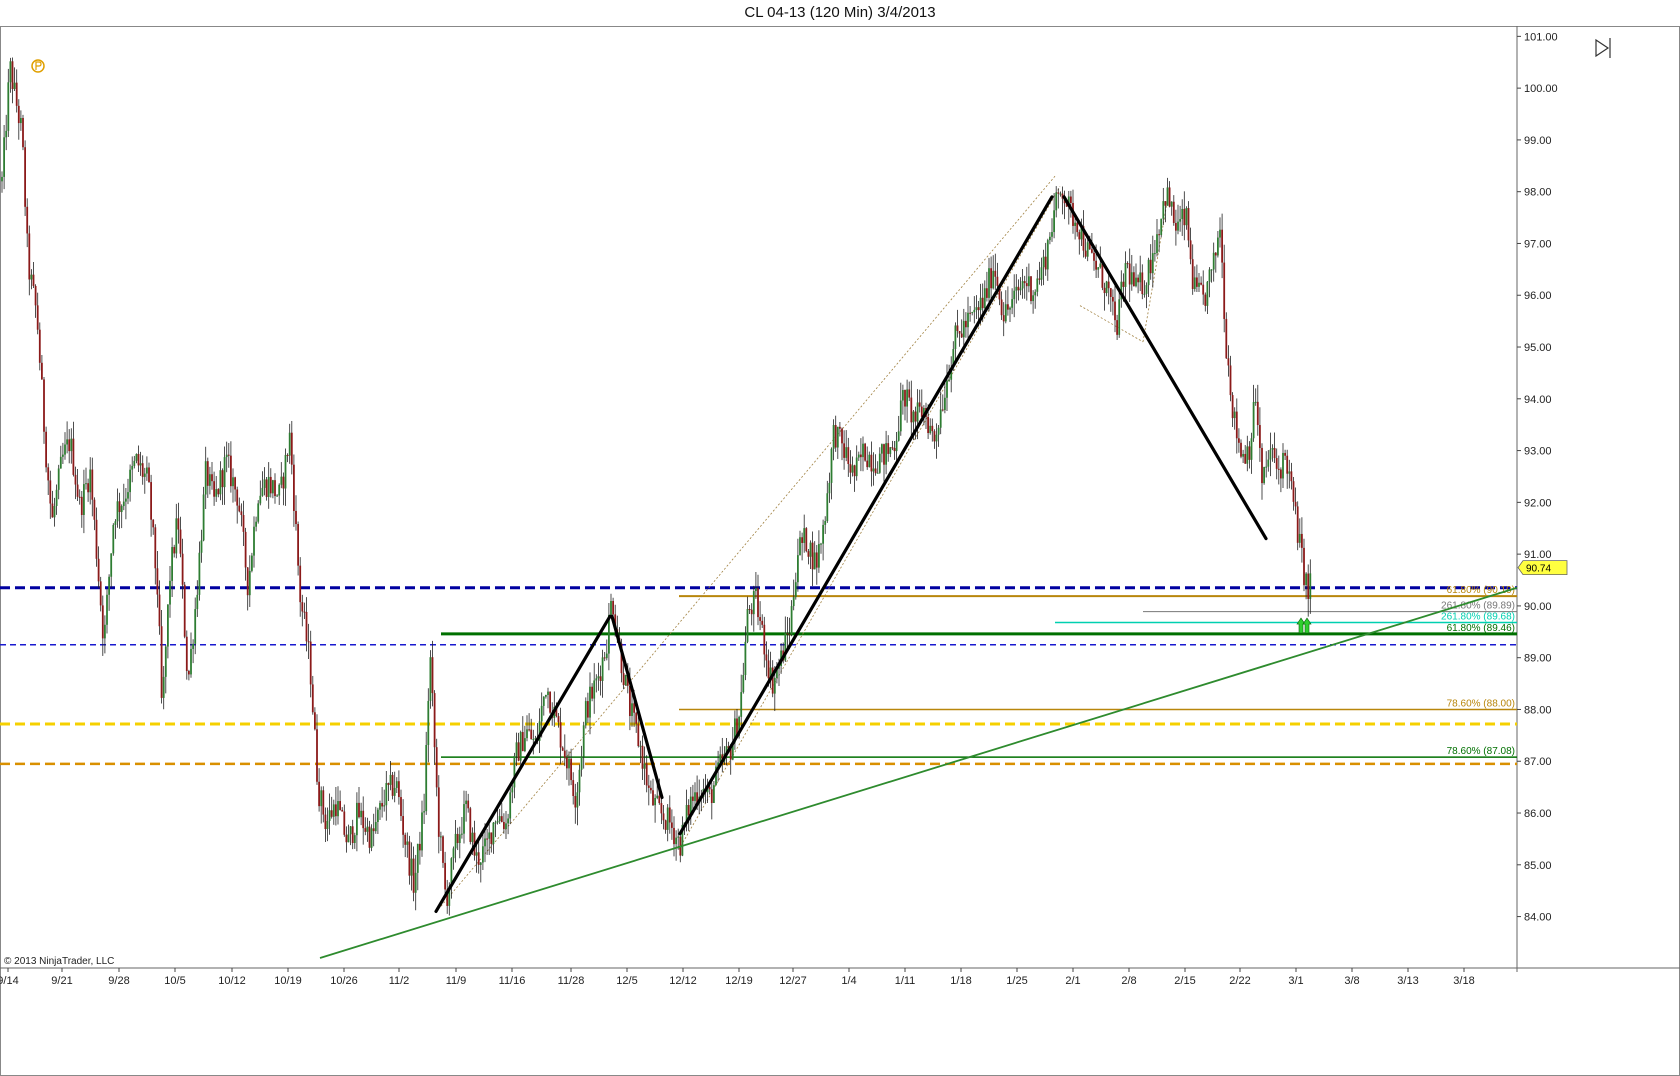 Image resolution: width=1680 pixels, height=1076 pixels. What do you see at coordinates (1478, 616) in the screenshot?
I see `fib-cyan-261-label: 261.80% (89.68)` at bounding box center [1478, 616].